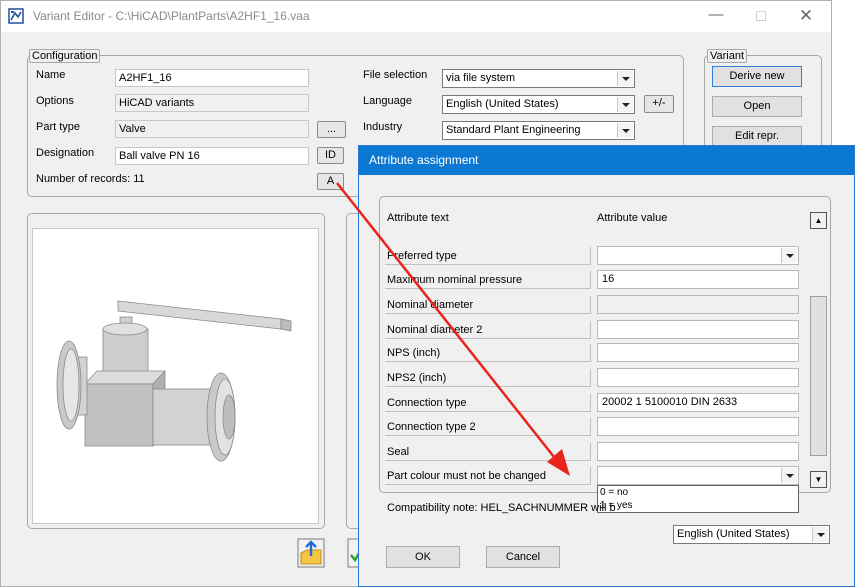 The width and height of the screenshot is (855, 587). Describe the element at coordinates (447, 322) in the screenshot. I see `arrow-line` at that location.